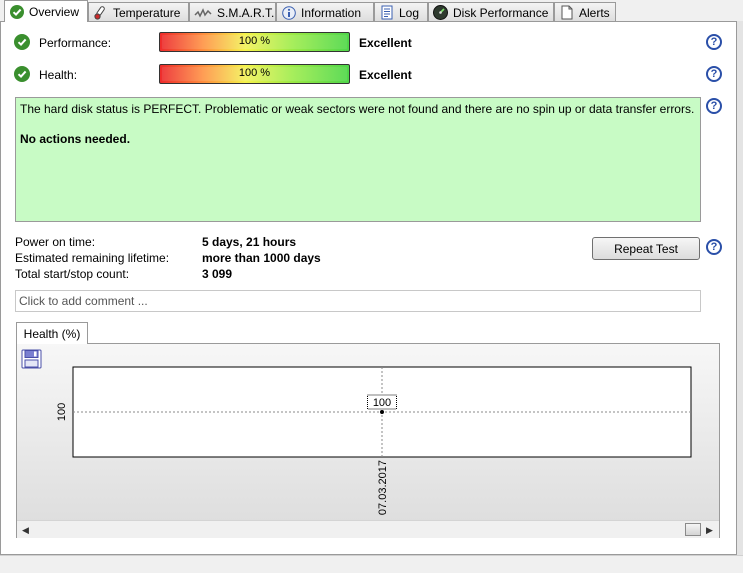 The width and height of the screenshot is (743, 573). What do you see at coordinates (72, 274) in the screenshot?
I see `start-stop-count-label: Total start/stop count:` at bounding box center [72, 274].